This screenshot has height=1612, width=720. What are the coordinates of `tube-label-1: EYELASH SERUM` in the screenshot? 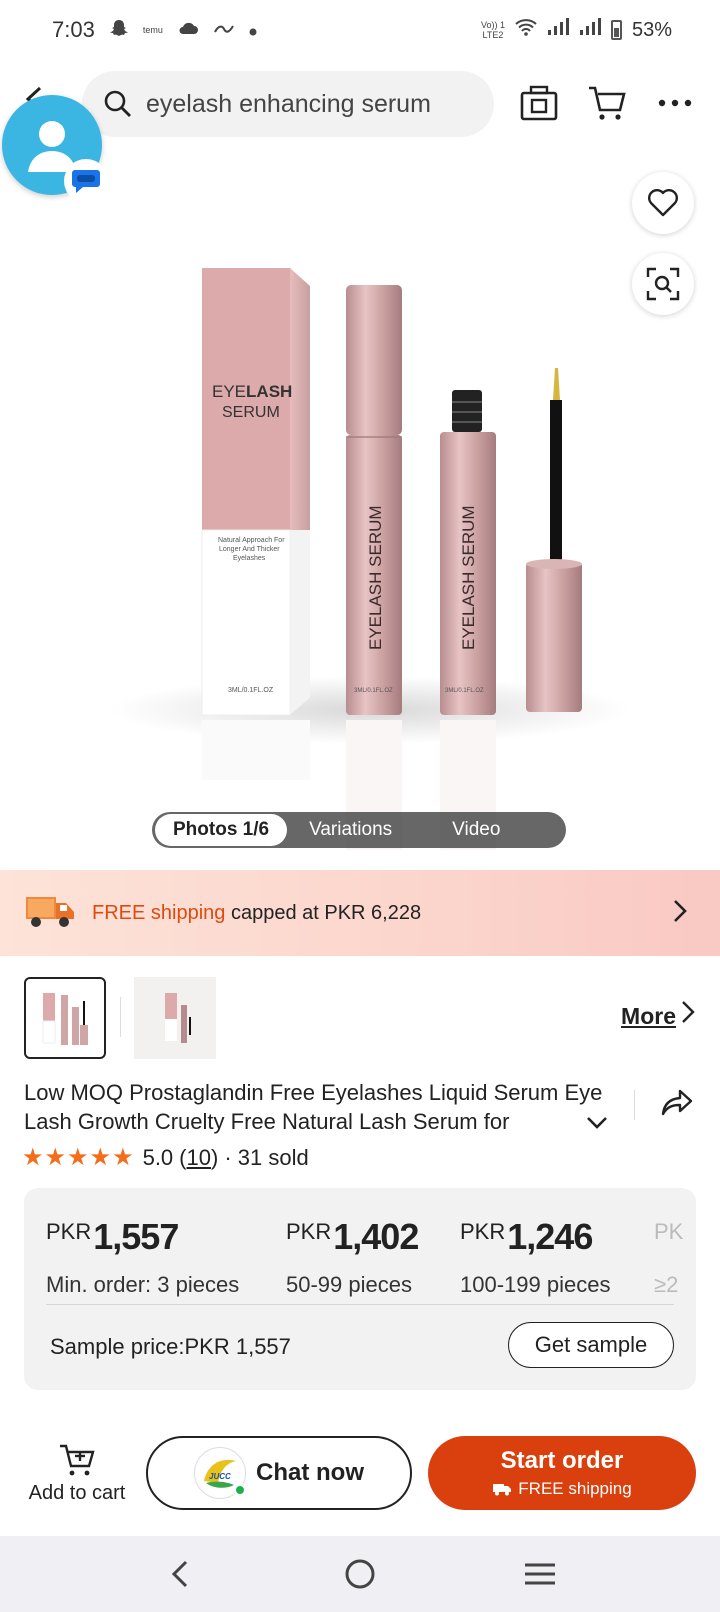 It's located at (375, 577).